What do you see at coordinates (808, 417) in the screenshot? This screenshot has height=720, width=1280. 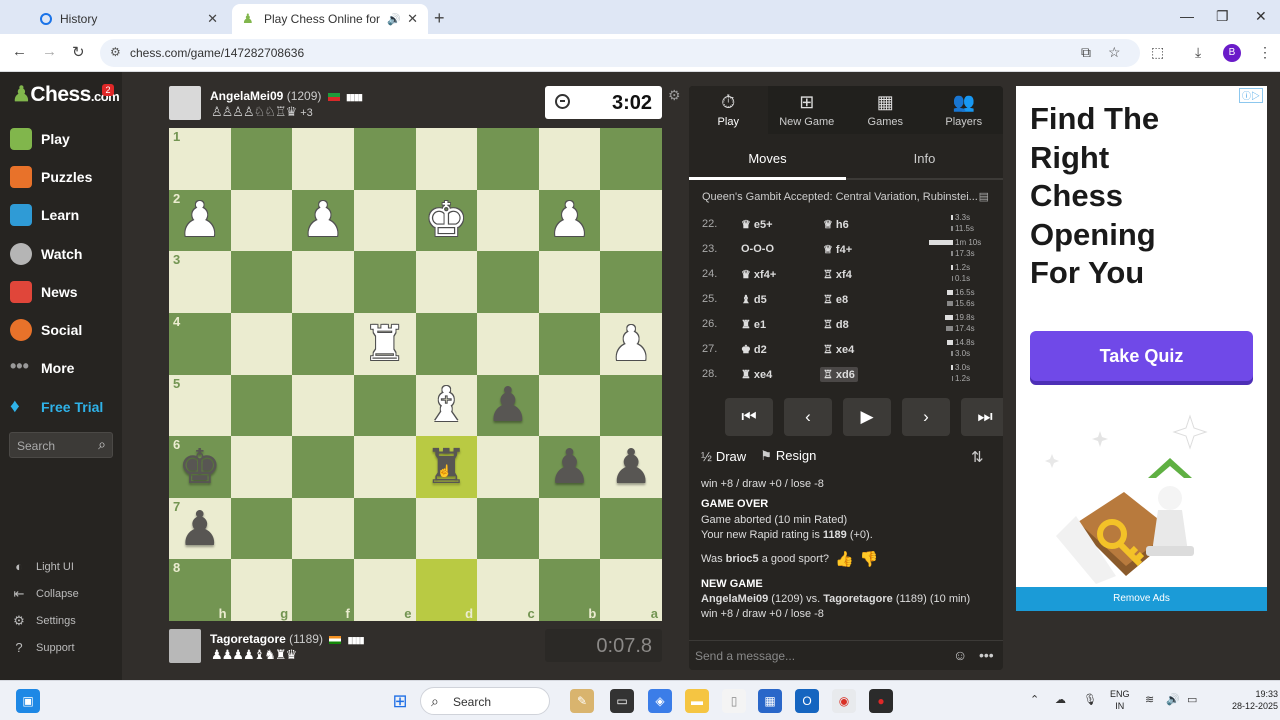 I see `previous-move-button: ‹` at bounding box center [808, 417].